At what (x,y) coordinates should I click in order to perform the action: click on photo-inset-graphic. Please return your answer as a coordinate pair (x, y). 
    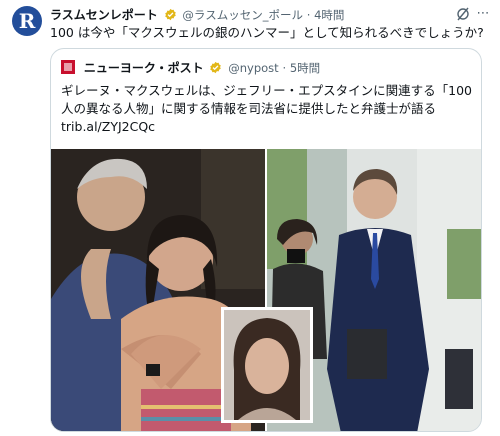
    Looking at the image, I should click on (267, 365).